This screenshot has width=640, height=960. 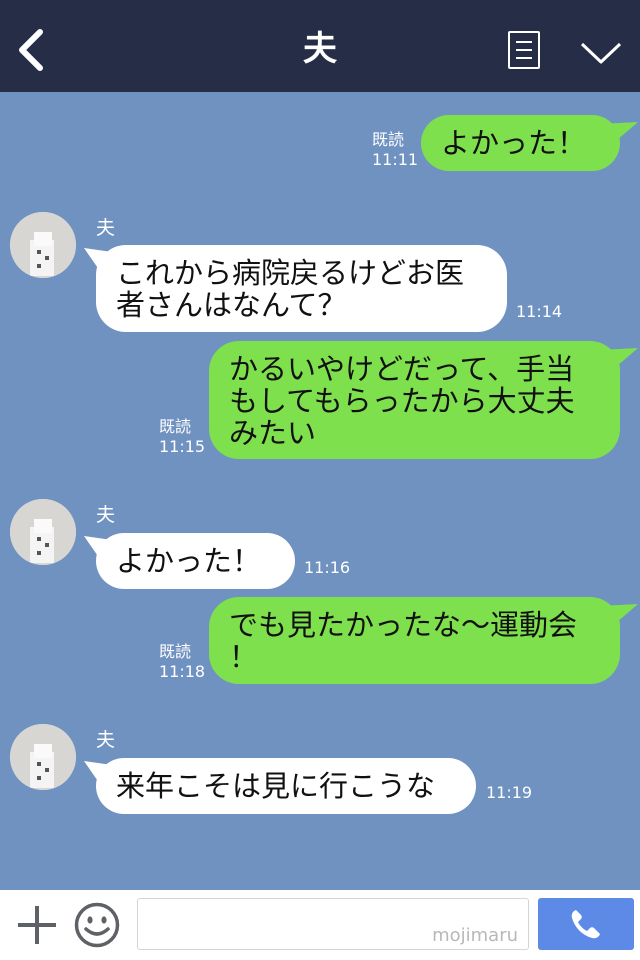 What do you see at coordinates (286, 786) in the screenshot?
I see `message-bubble-incoming: 来年こそは見に行こうな` at bounding box center [286, 786].